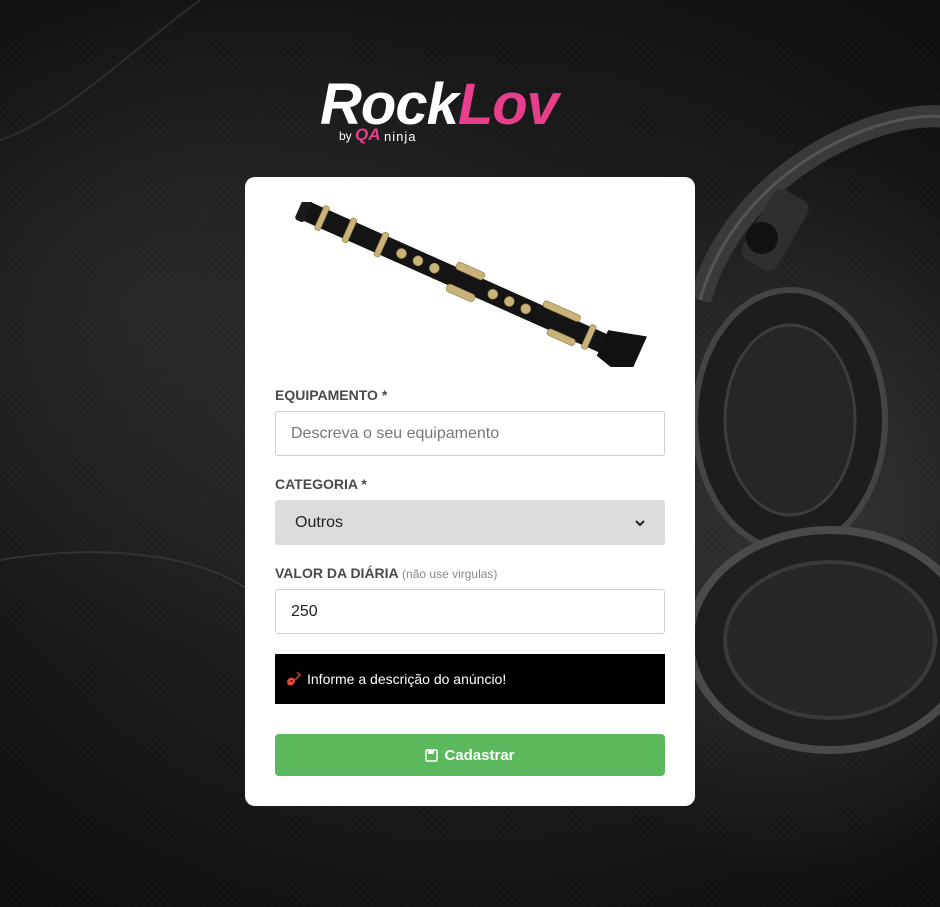  What do you see at coordinates (432, 755) in the screenshot?
I see `floppy-disk-icon` at bounding box center [432, 755].